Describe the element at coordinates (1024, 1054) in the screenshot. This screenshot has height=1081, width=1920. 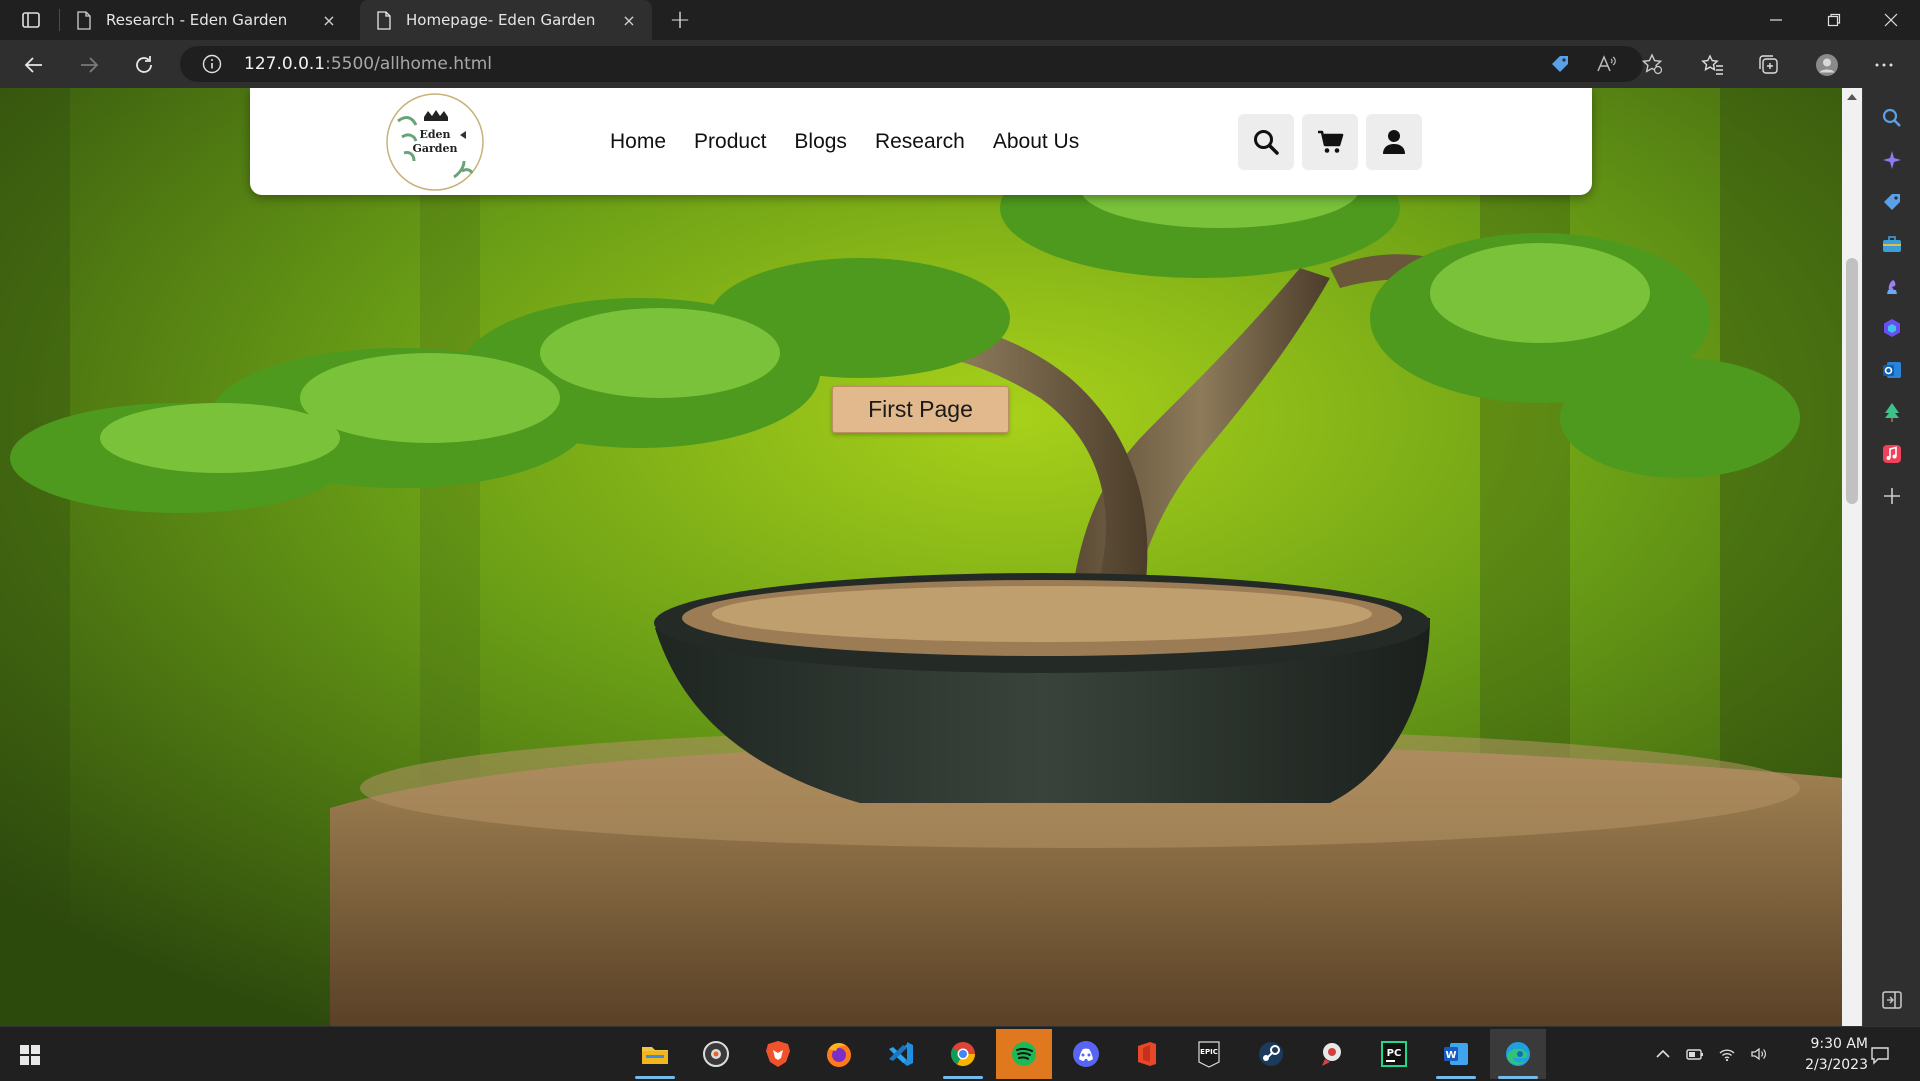
I see `spotify-icon` at that location.